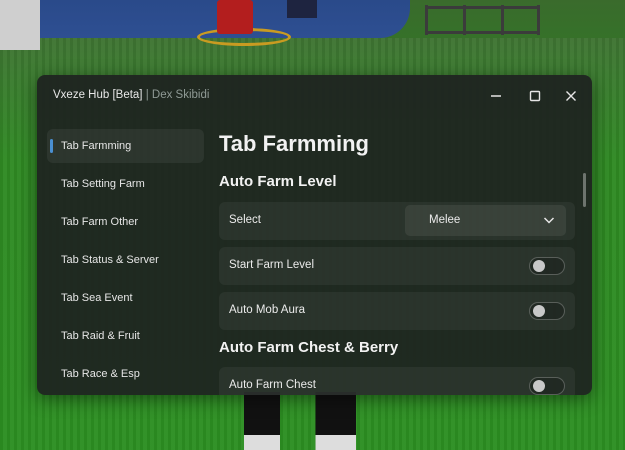  I want to click on window-title: Vxeze Hub [Beta] | Dex Skibidi, so click(131, 95).